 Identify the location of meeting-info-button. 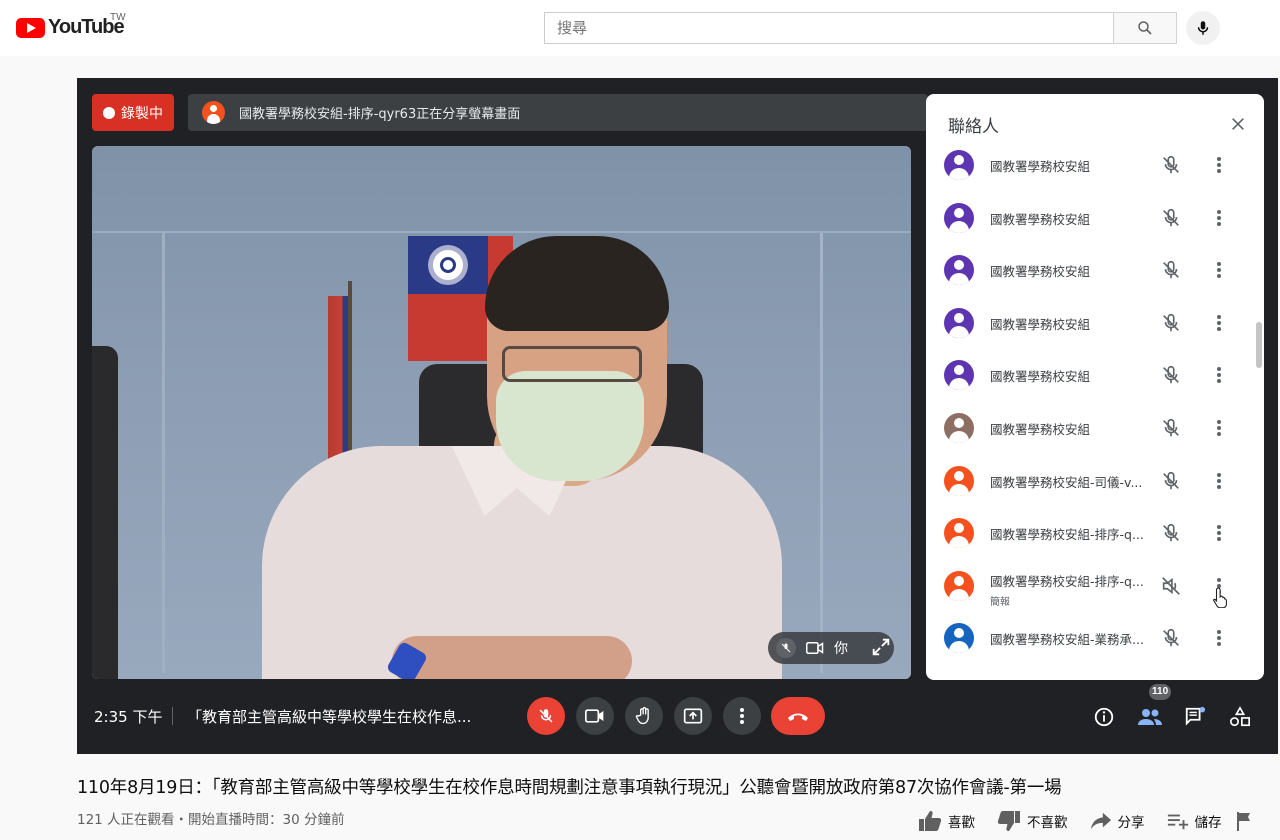
(1104, 717).